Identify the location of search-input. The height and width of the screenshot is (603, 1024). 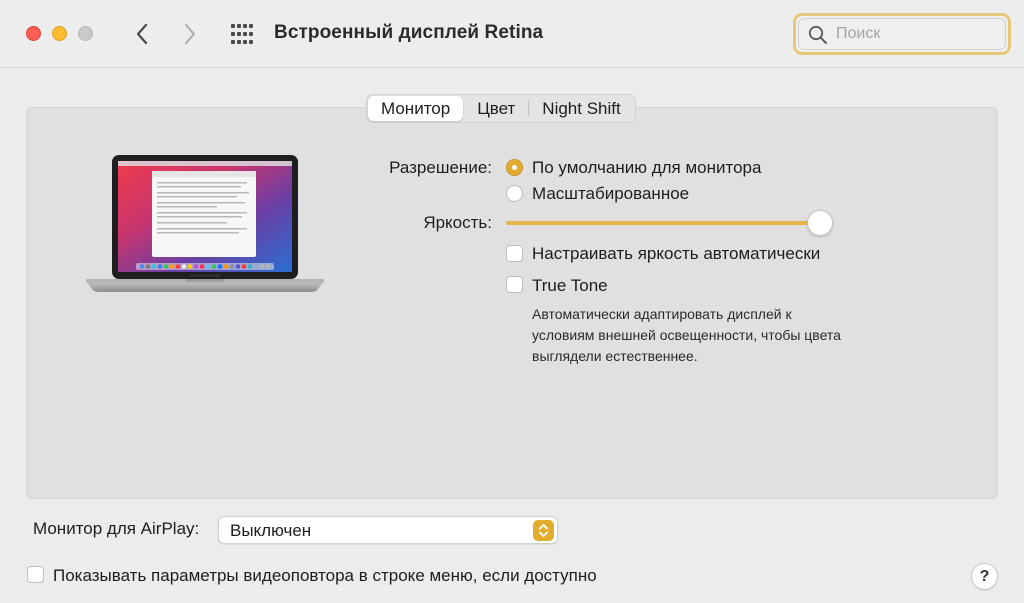
(916, 34).